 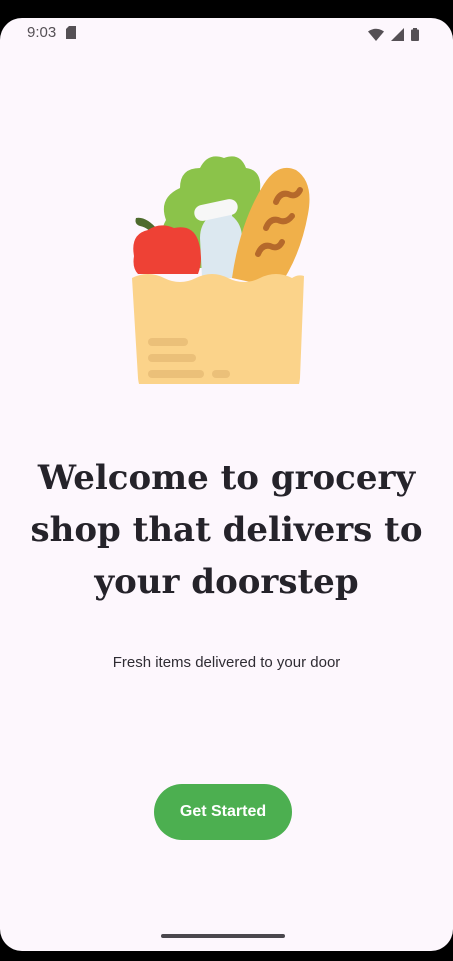 I want to click on bell-pepper-icon, so click(x=167, y=249).